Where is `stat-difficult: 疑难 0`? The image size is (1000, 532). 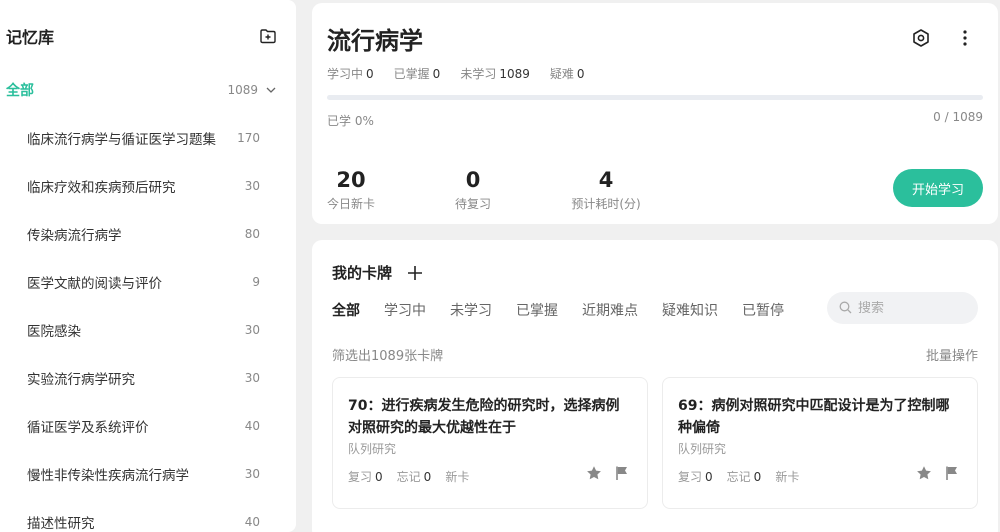
stat-difficult: 疑难 0 is located at coordinates (567, 73).